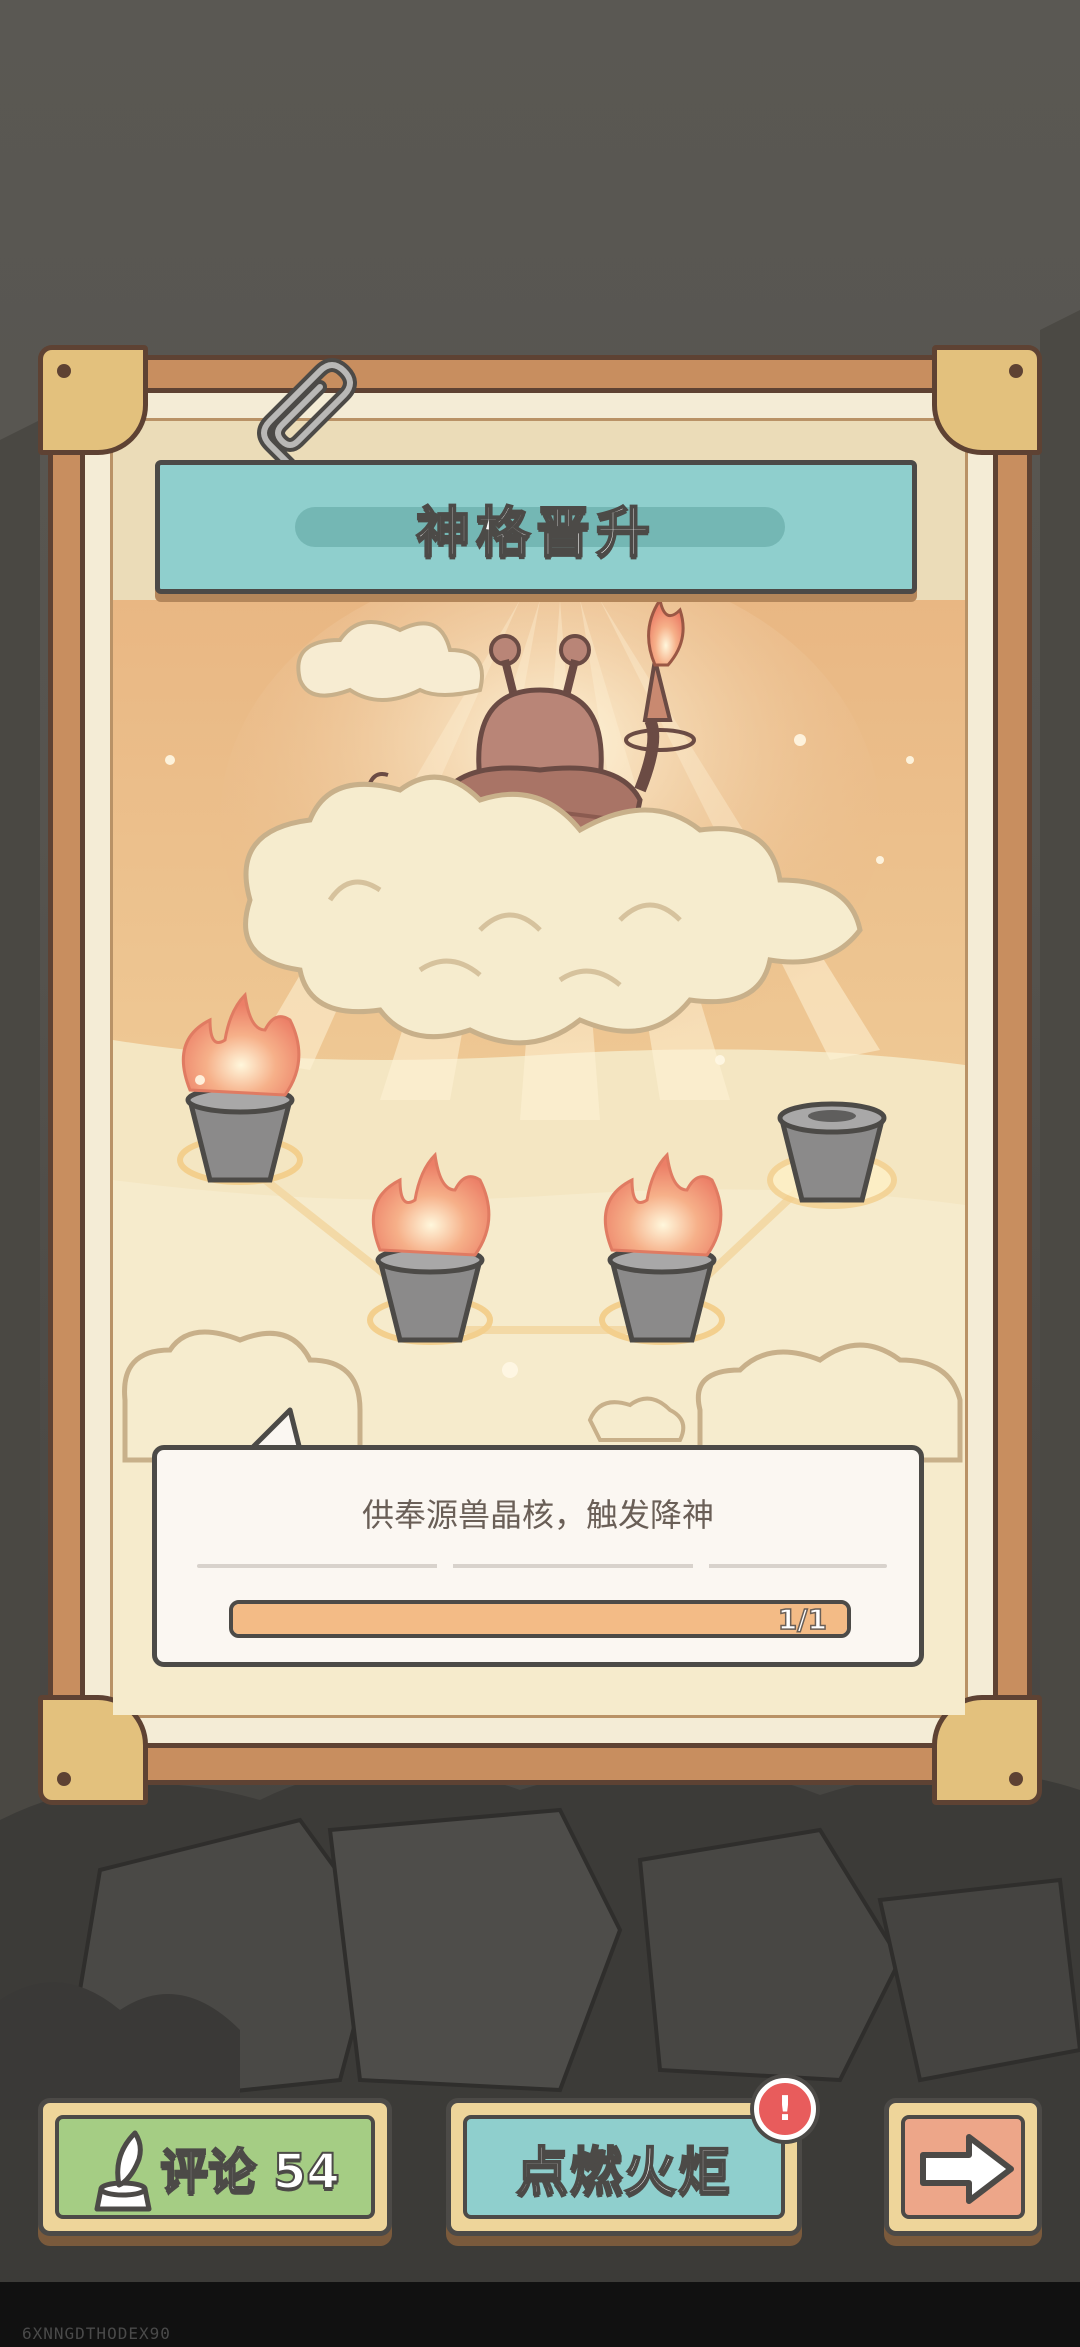 The image size is (1080, 2347). I want to click on watermark: 6XNNGDTHODEX90, so click(96, 2333).